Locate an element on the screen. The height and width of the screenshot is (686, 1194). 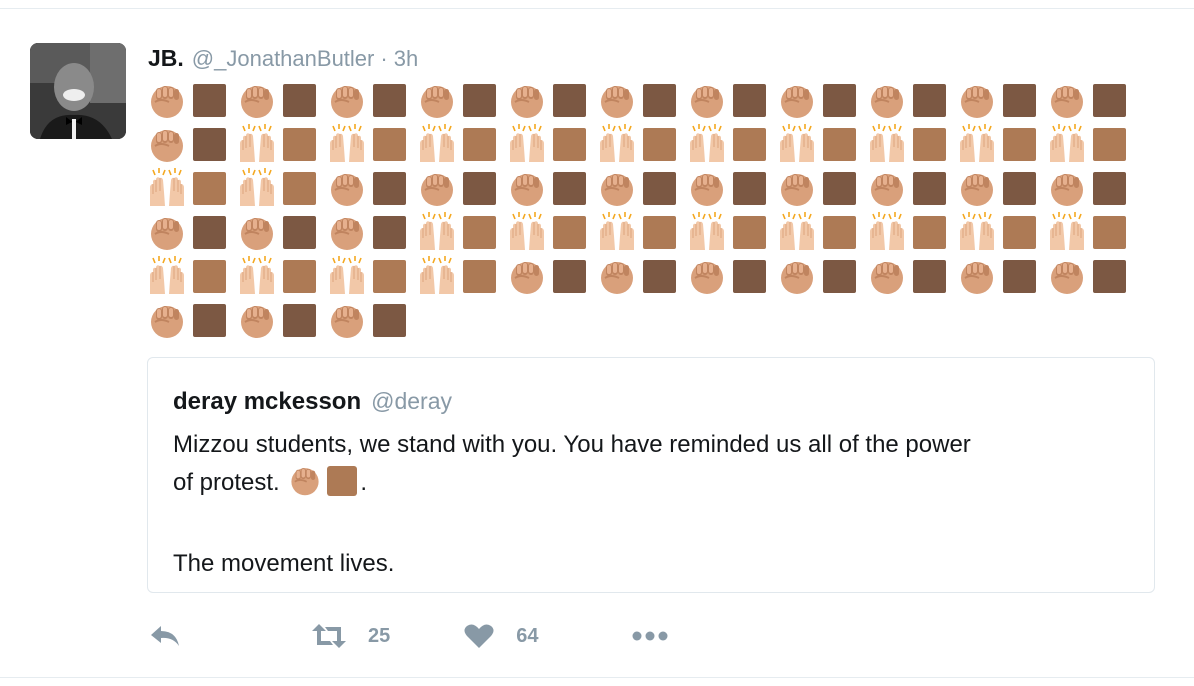
like-button: 64 is located at coordinates (501, 636).